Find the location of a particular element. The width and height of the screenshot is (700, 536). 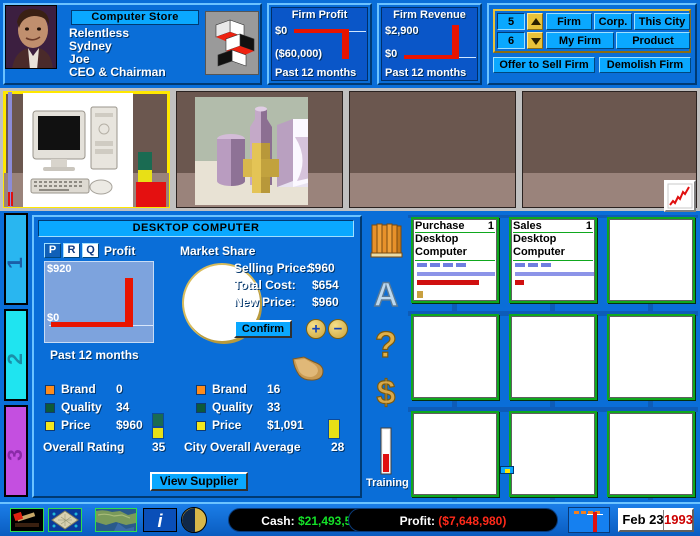

selling-price-value: $960 is located at coordinates (321, 268).